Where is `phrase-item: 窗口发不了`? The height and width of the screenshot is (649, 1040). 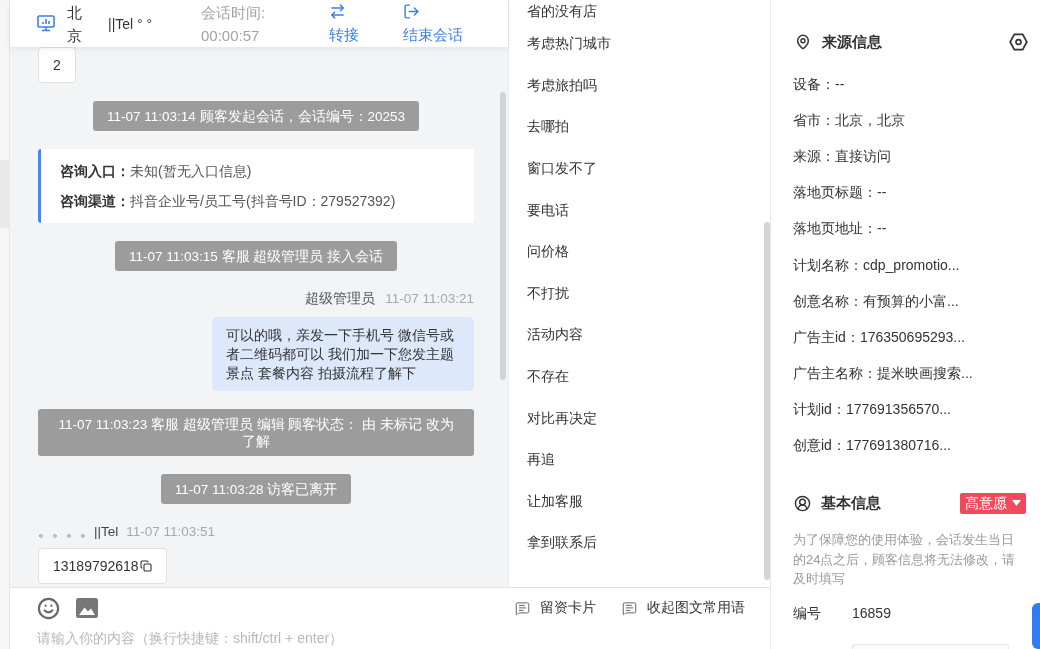 phrase-item: 窗口发不了 is located at coordinates (562, 169).